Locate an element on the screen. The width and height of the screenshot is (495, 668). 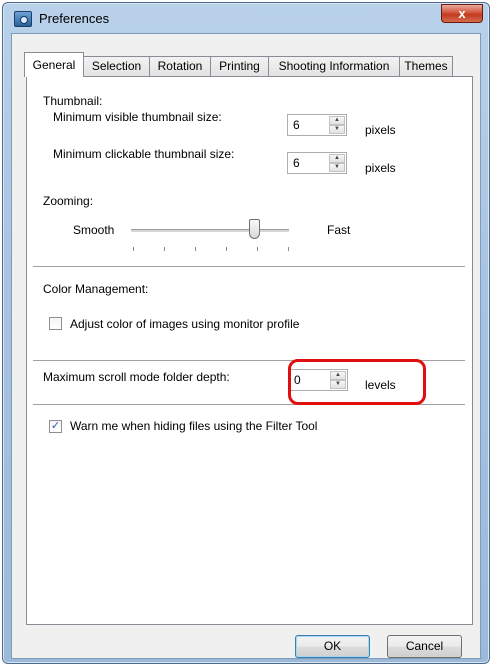
filter-warning-checkbox: ✓ is located at coordinates (55, 426).